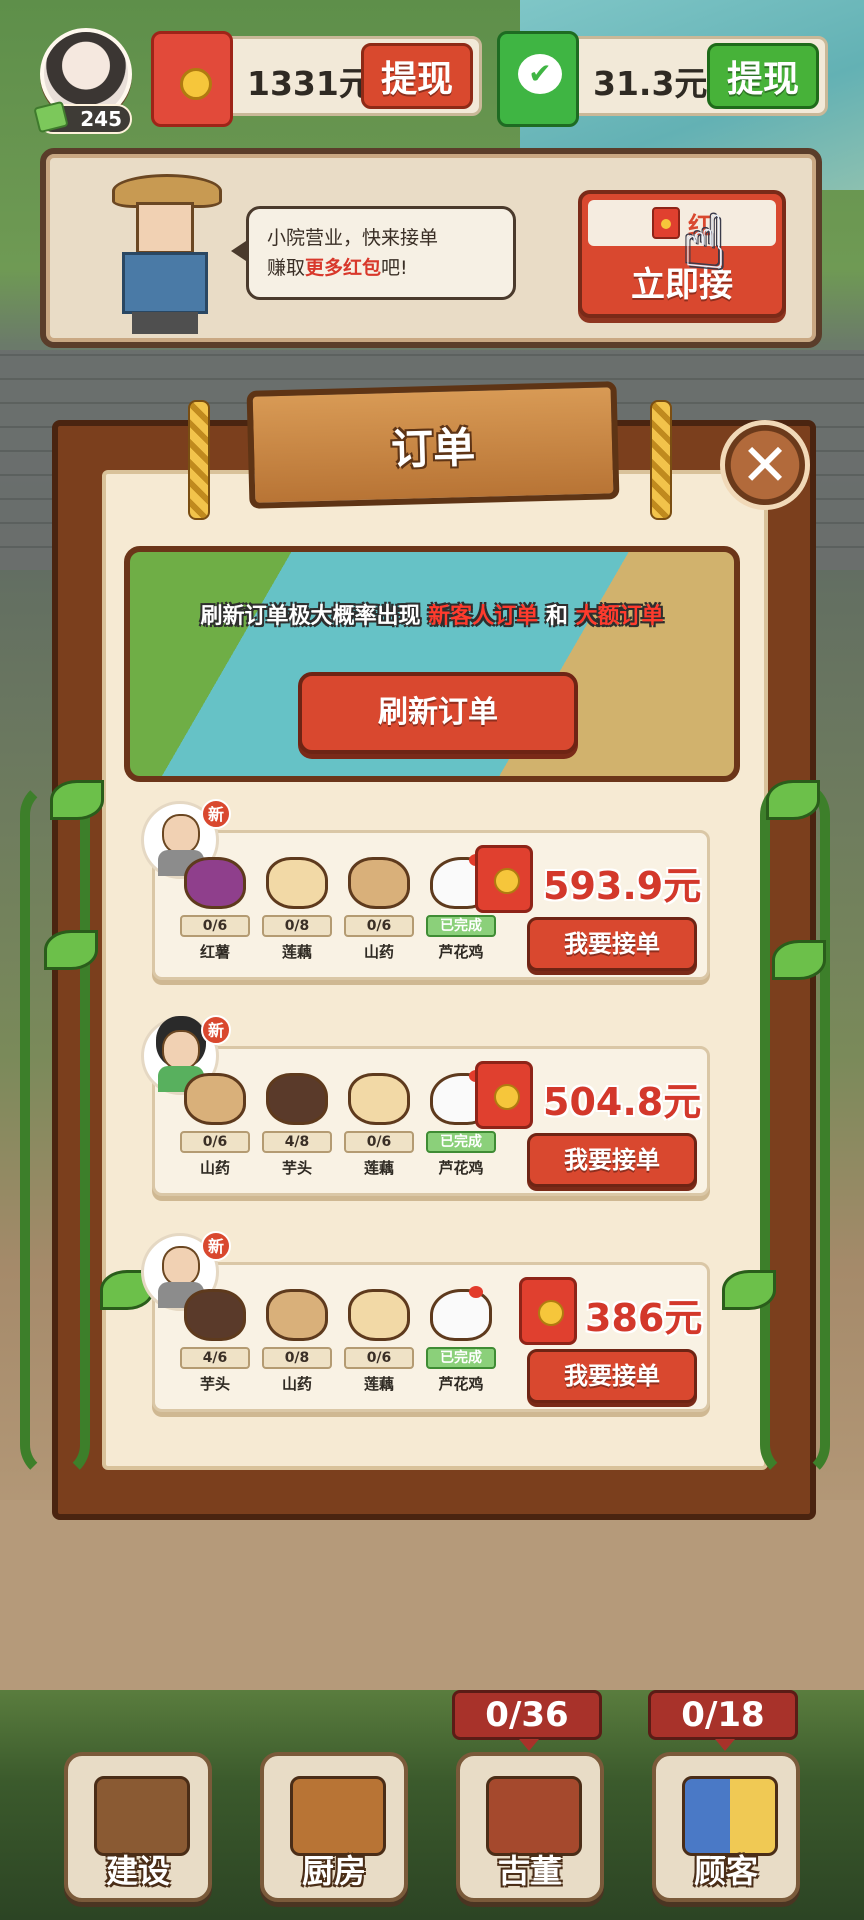  I want to click on farmer-speech-bubble: 小院营业，快来接单 赚取更多红包吧!, so click(373, 253).